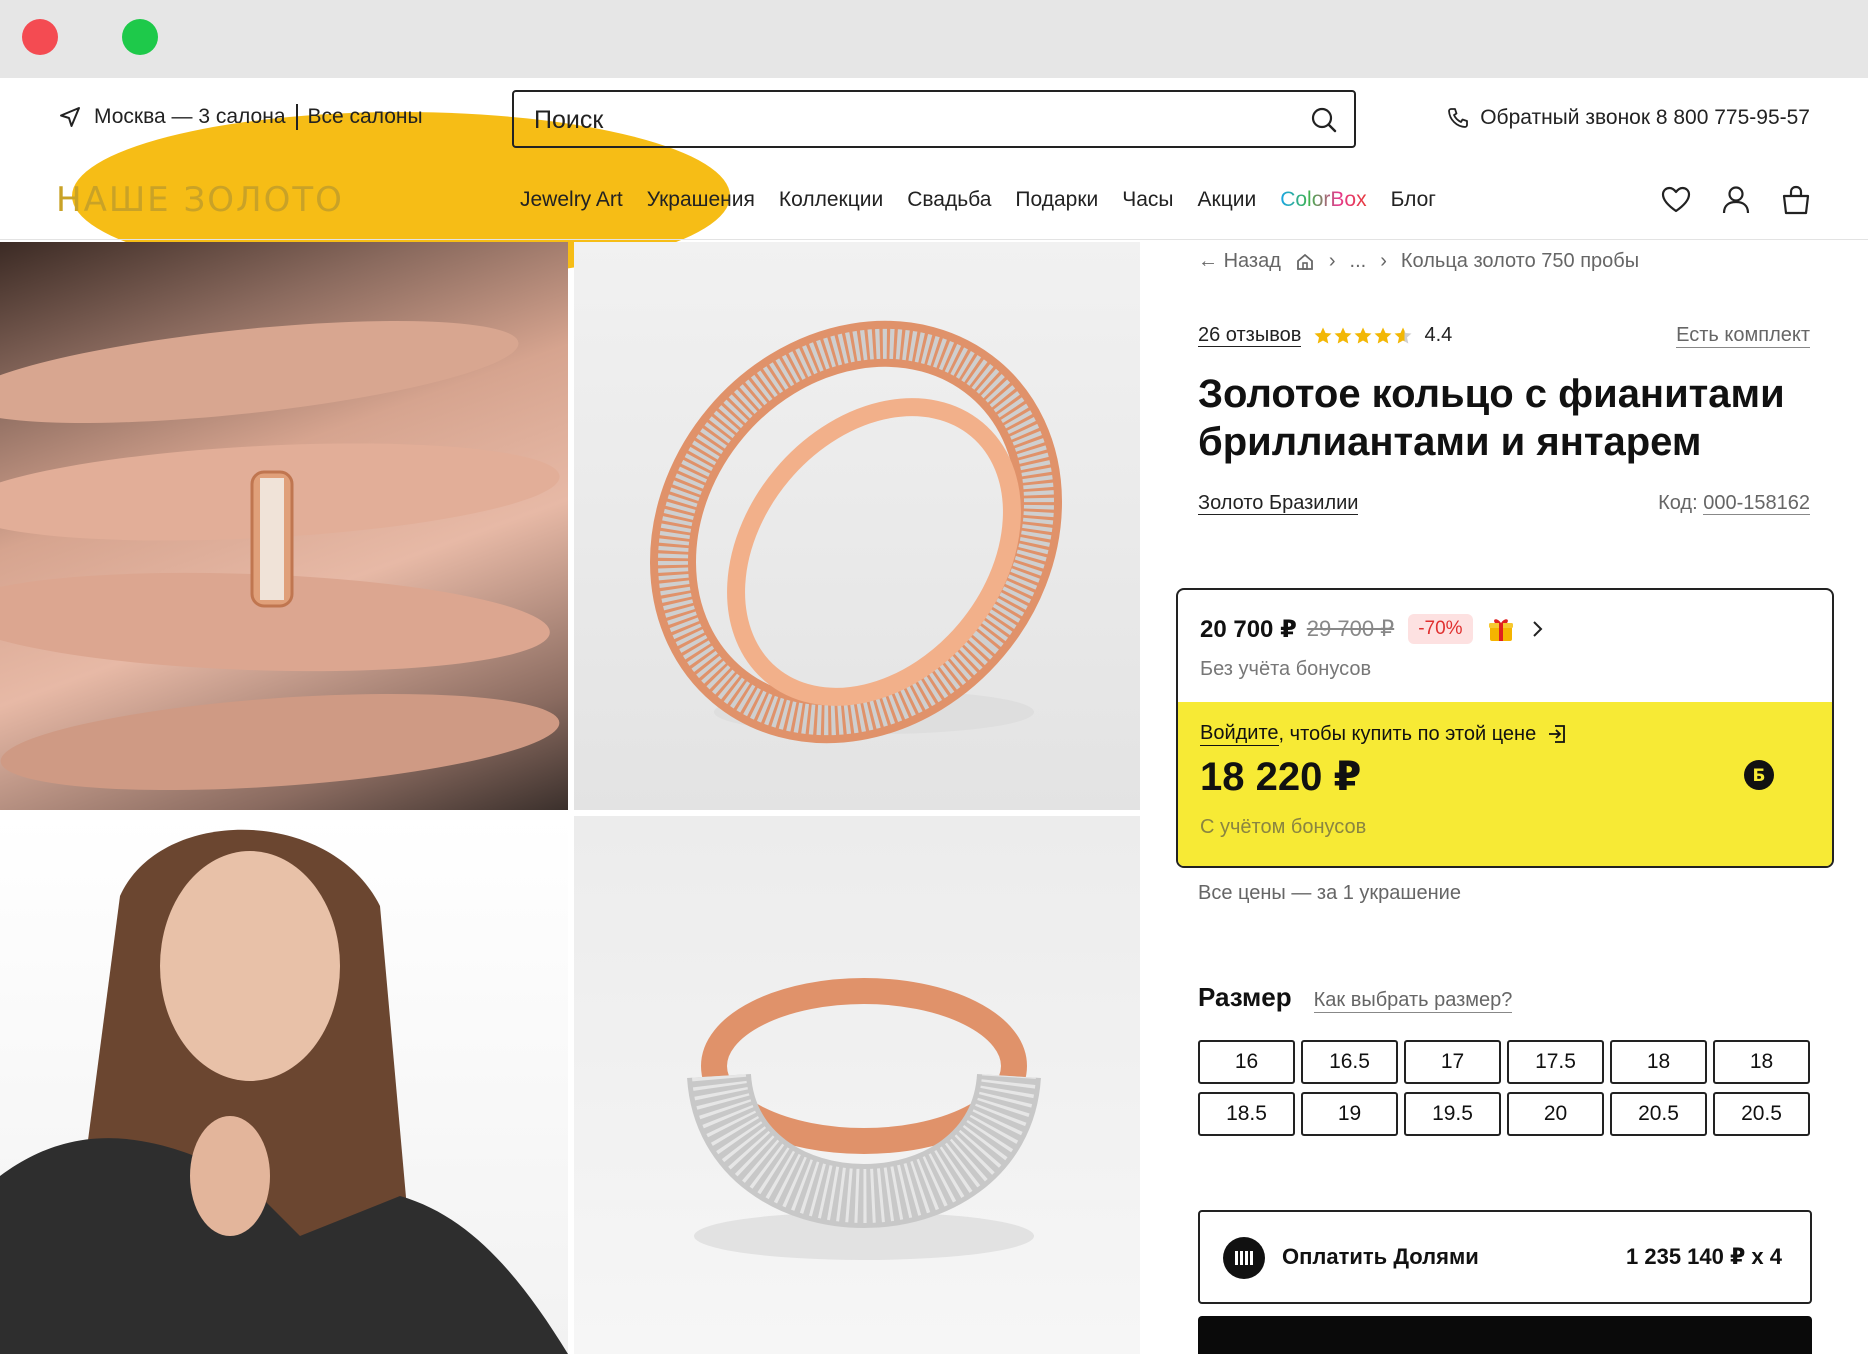  I want to click on nav-item-gifts: Подарки, so click(1056, 200).